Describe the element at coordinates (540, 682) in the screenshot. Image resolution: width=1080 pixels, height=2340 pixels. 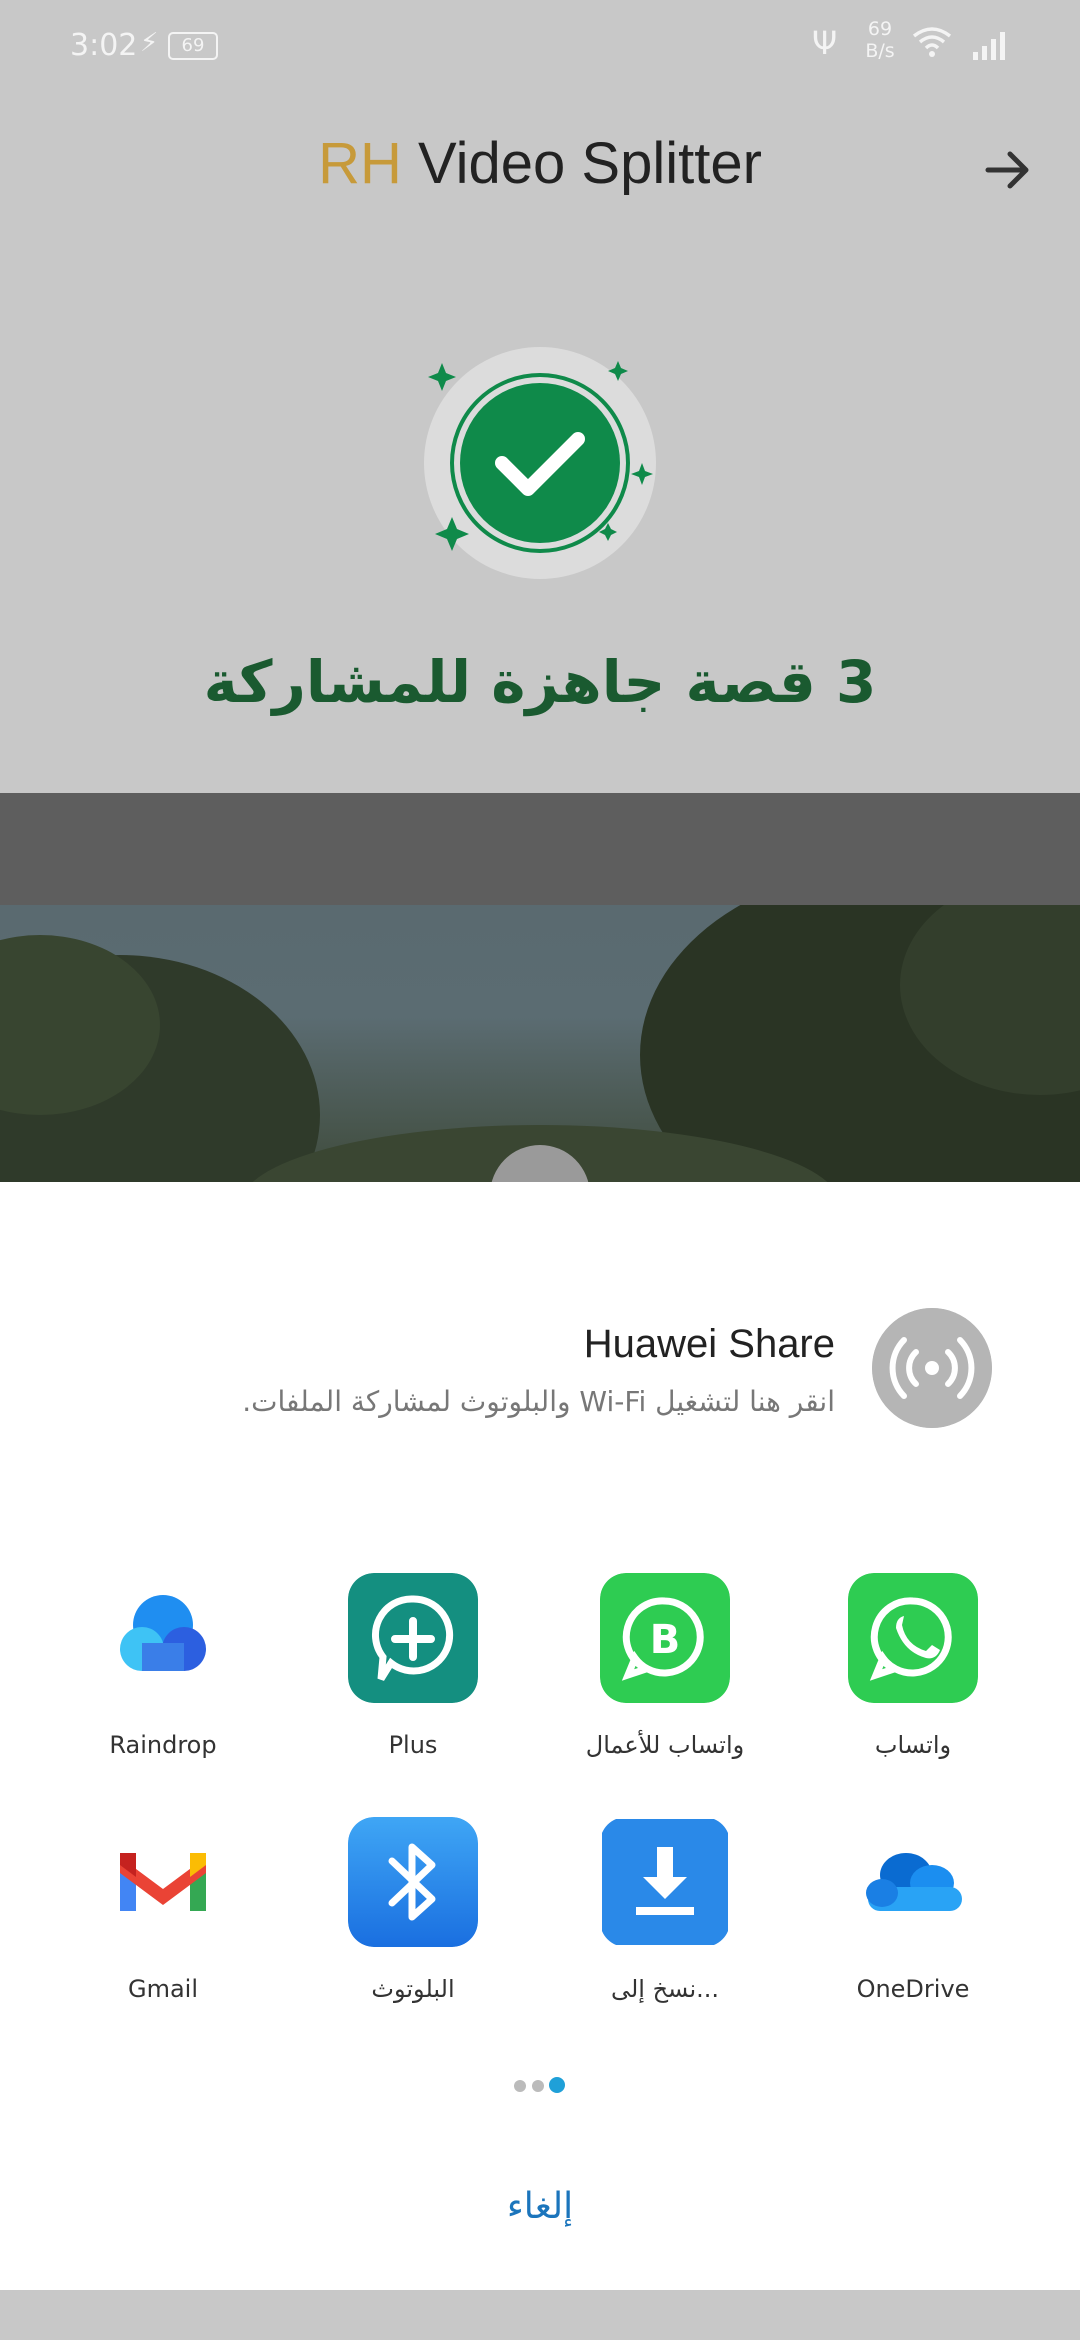
I see `ready-message: 3 قصة جاهزة للمشاركة` at that location.